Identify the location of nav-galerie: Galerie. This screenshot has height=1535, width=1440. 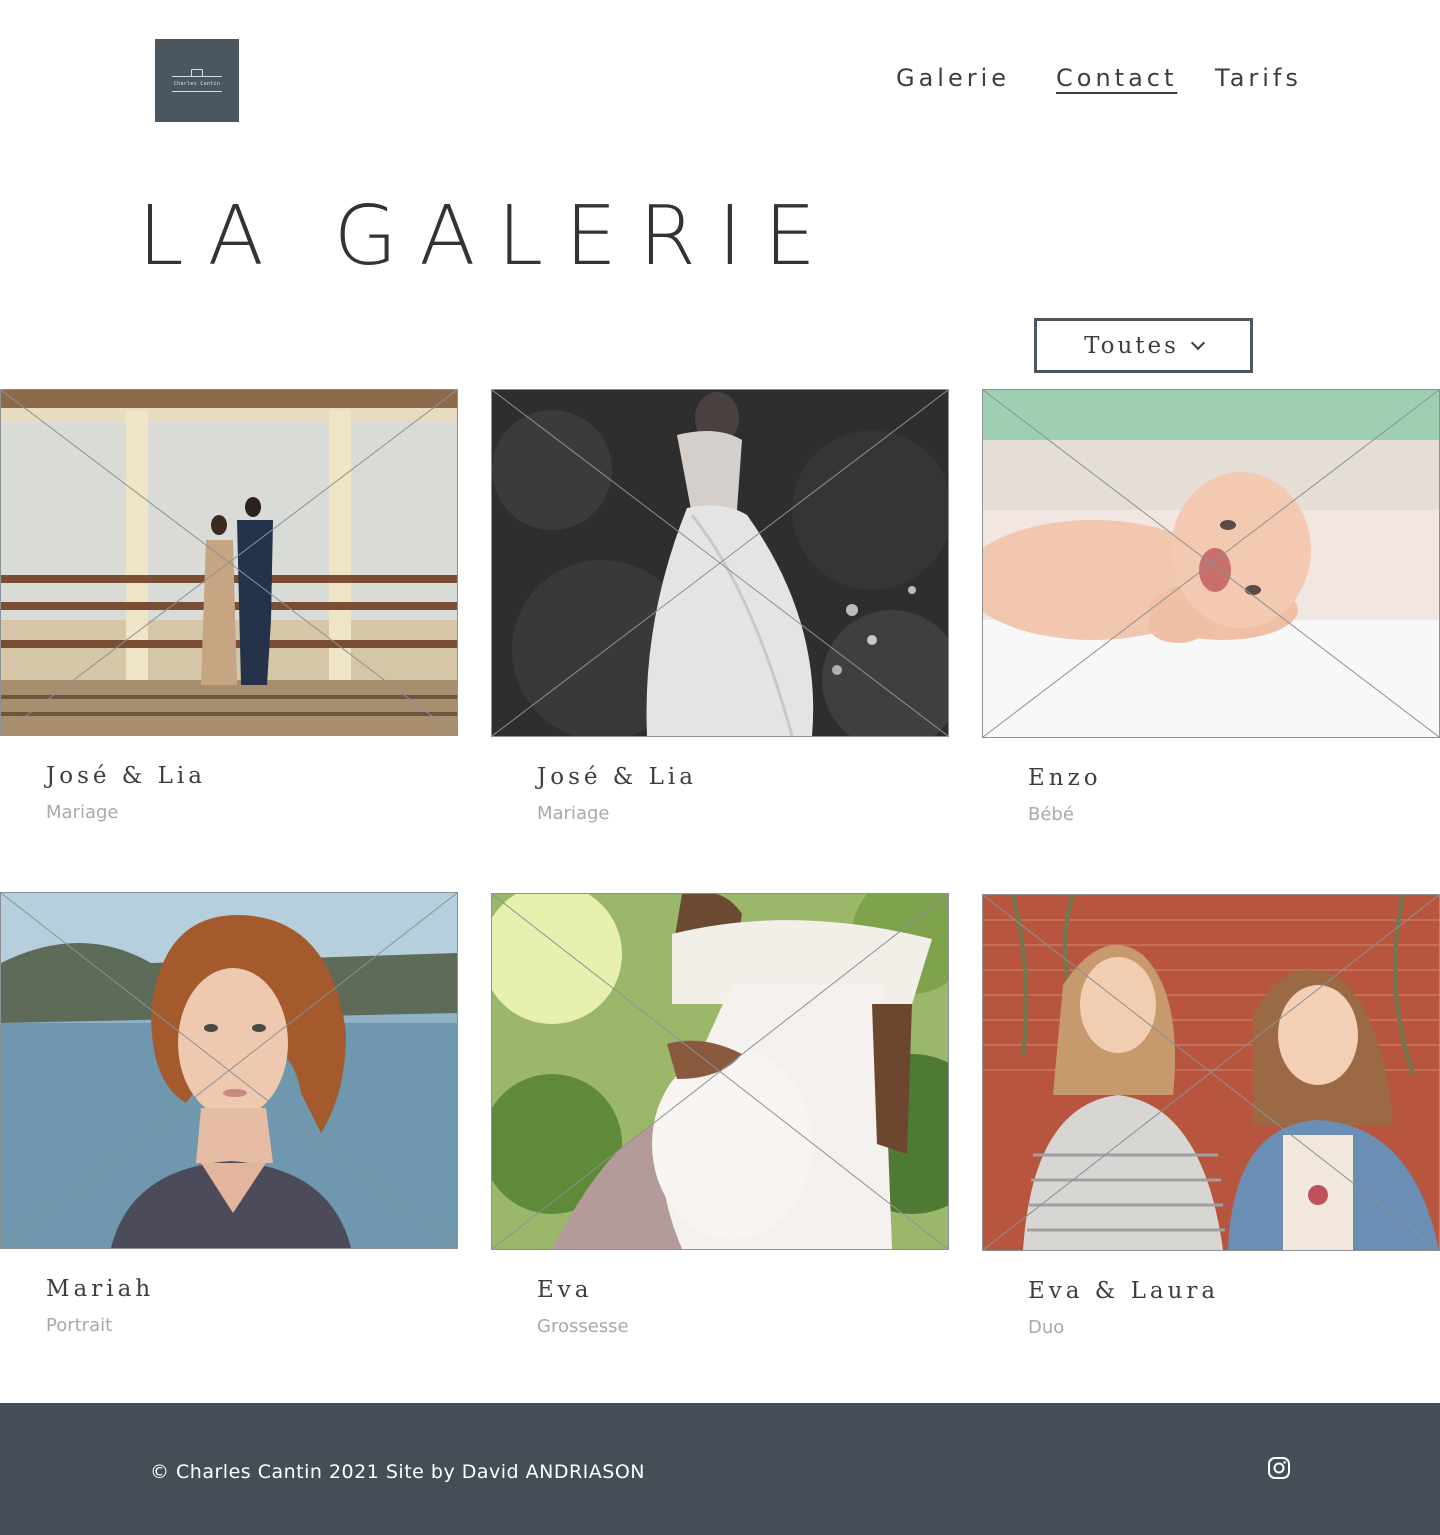
(953, 78).